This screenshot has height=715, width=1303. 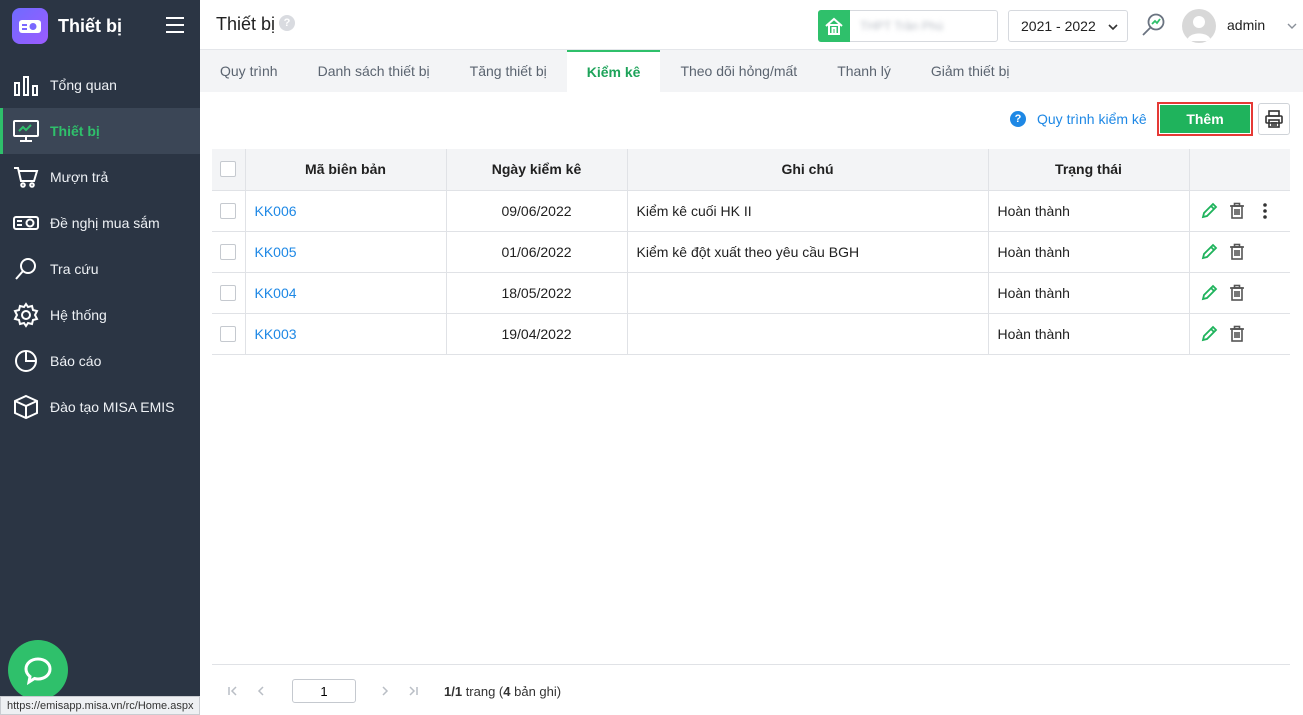 I want to click on code-cell: KK003, so click(x=346, y=333).